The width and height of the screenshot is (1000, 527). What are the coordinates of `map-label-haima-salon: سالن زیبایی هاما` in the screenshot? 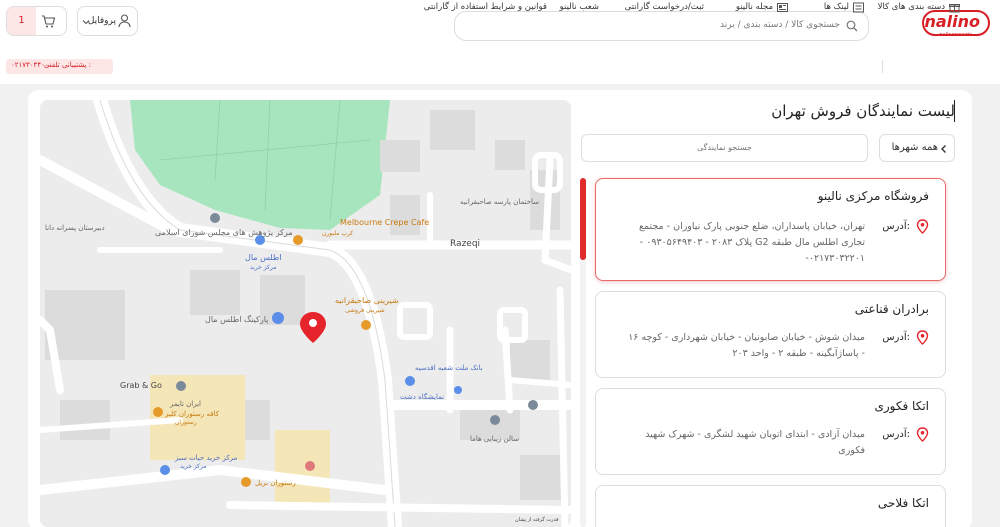 It's located at (494, 439).